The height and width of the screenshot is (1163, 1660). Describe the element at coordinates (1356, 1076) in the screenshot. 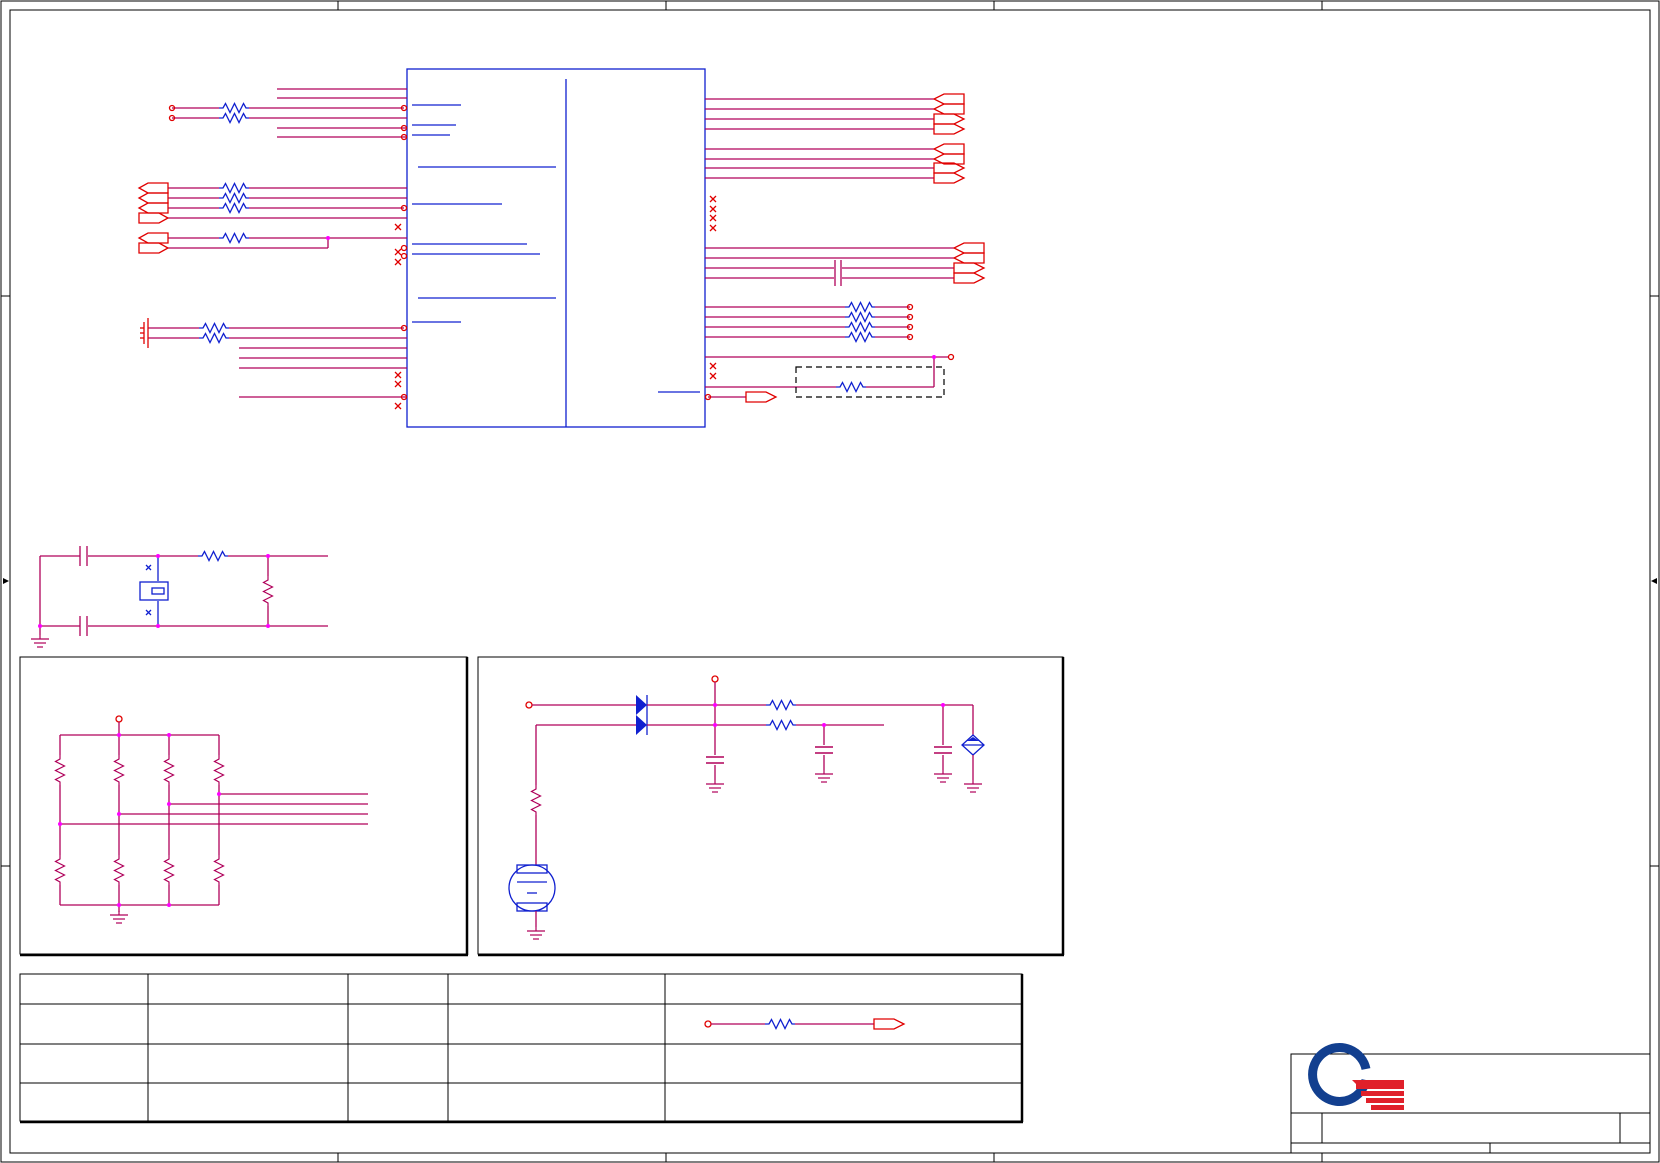

I see `company-logo-icon` at that location.